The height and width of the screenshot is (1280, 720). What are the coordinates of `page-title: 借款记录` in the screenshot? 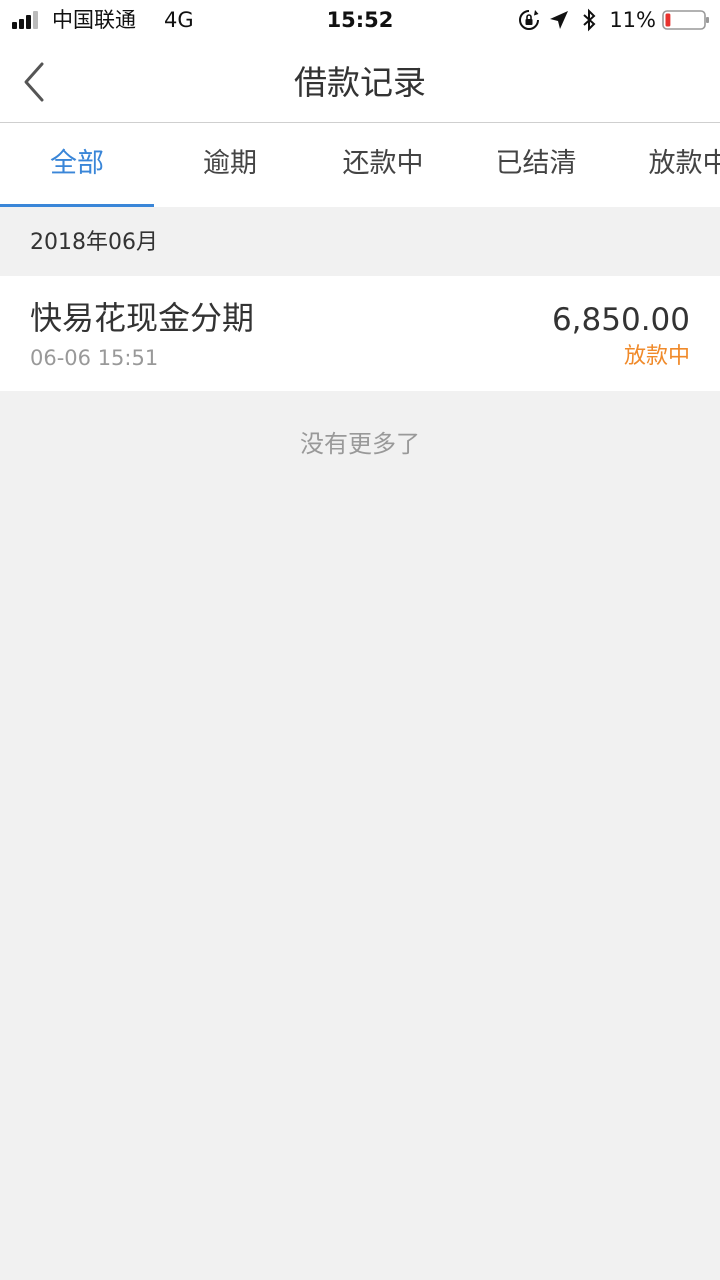 It's located at (360, 82).